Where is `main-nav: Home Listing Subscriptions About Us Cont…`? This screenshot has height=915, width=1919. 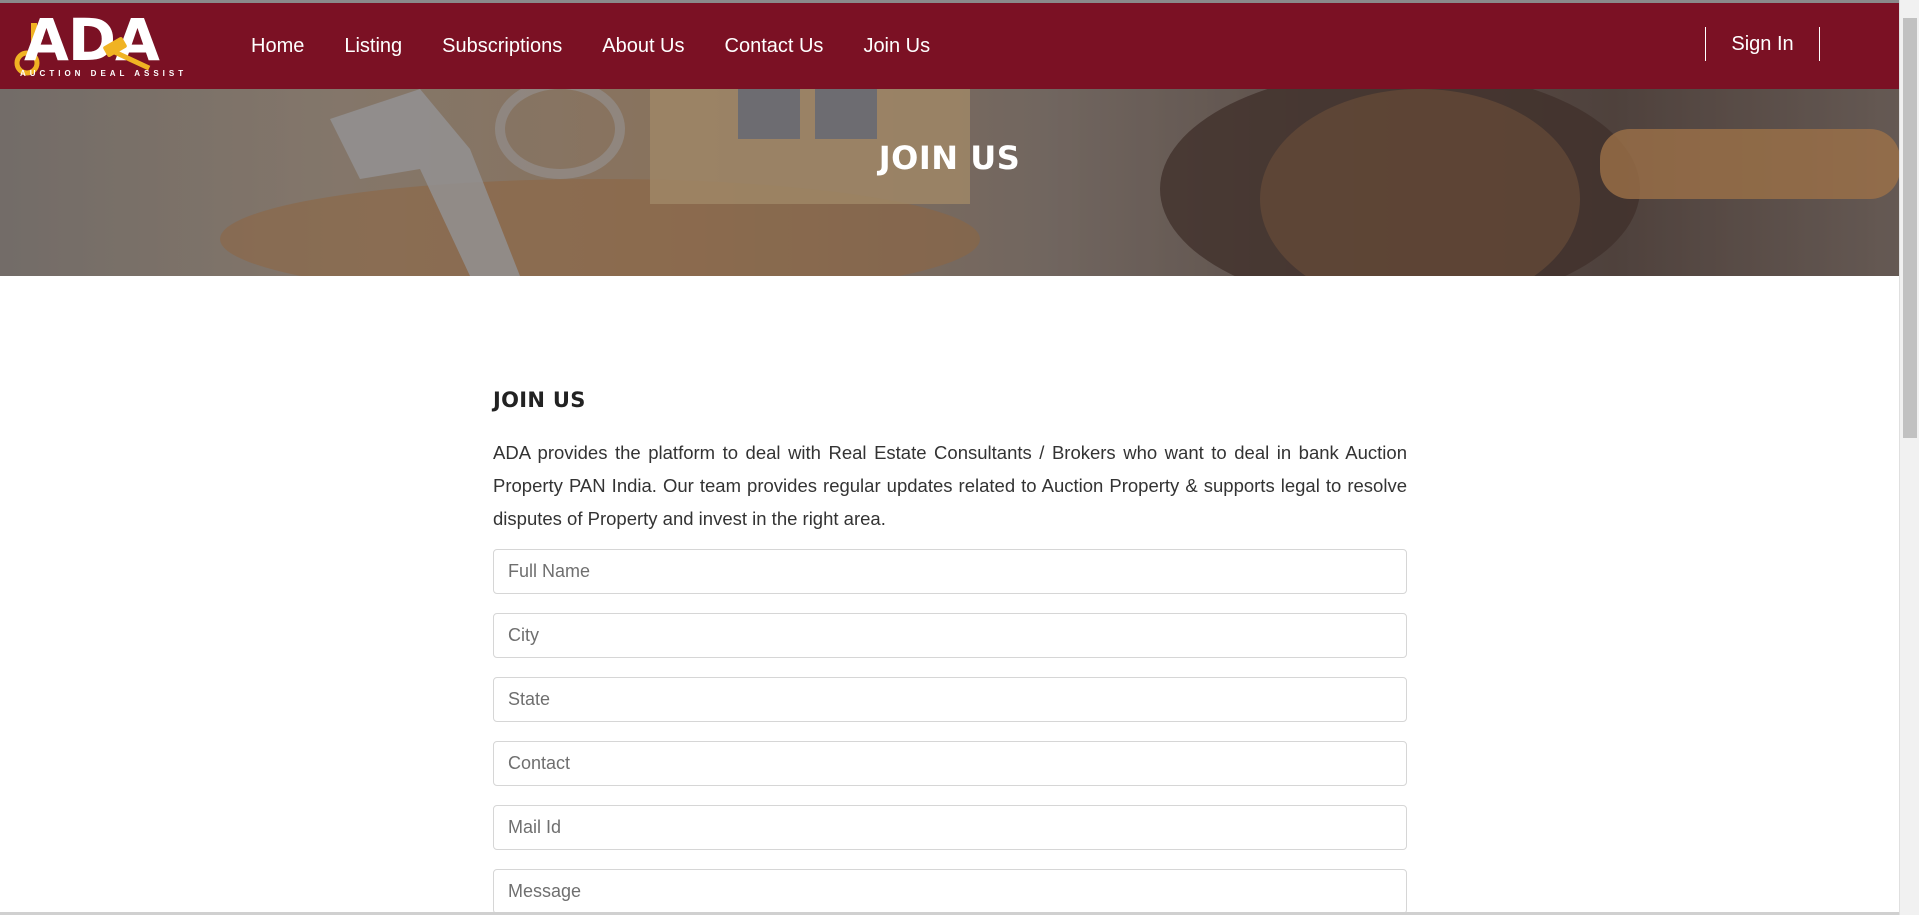 main-nav: Home Listing Subscriptions About Us Cont… is located at coordinates (610, 46).